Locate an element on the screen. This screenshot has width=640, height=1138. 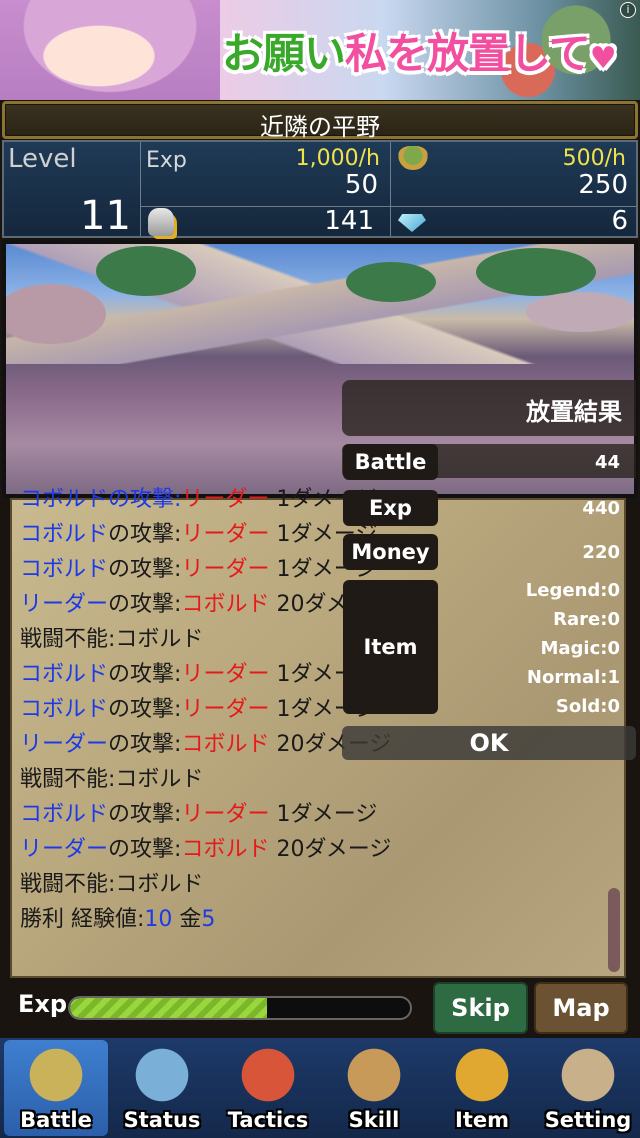
exp-value: 50 is located at coordinates (361, 185).